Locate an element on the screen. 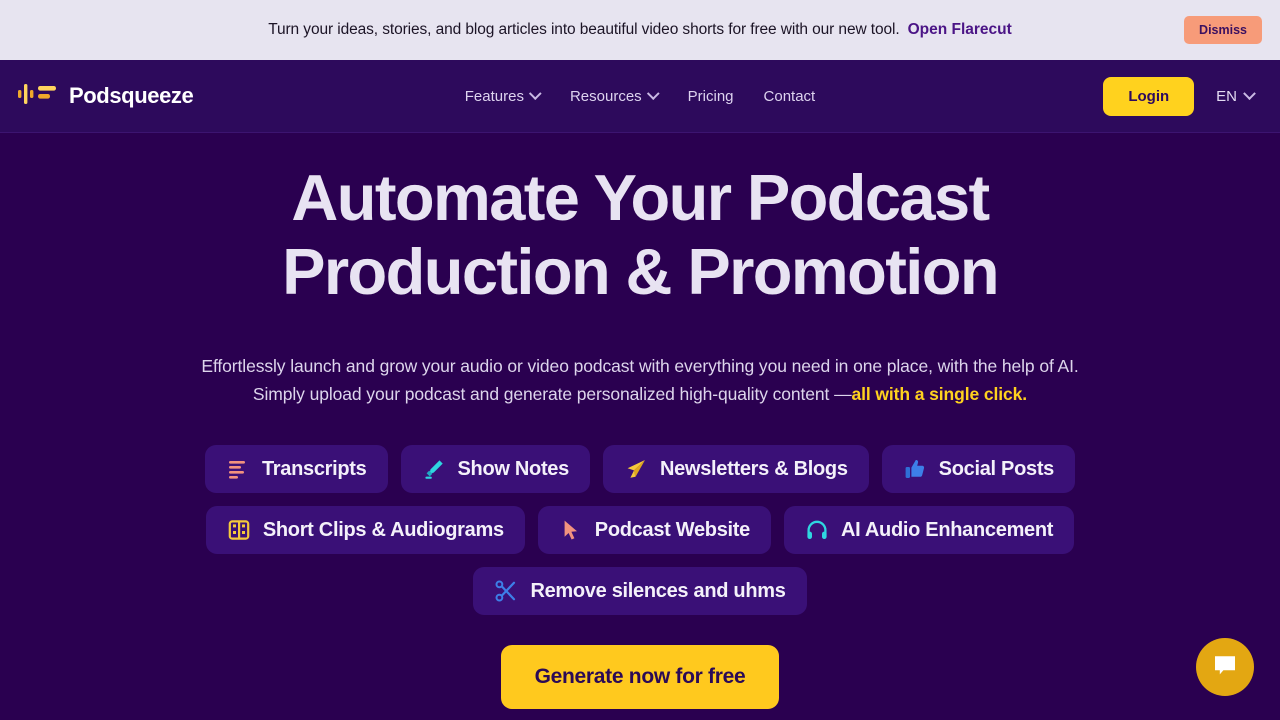 The height and width of the screenshot is (720, 1280). nav-links: Features Resources Pricing Contact is located at coordinates (640, 95).